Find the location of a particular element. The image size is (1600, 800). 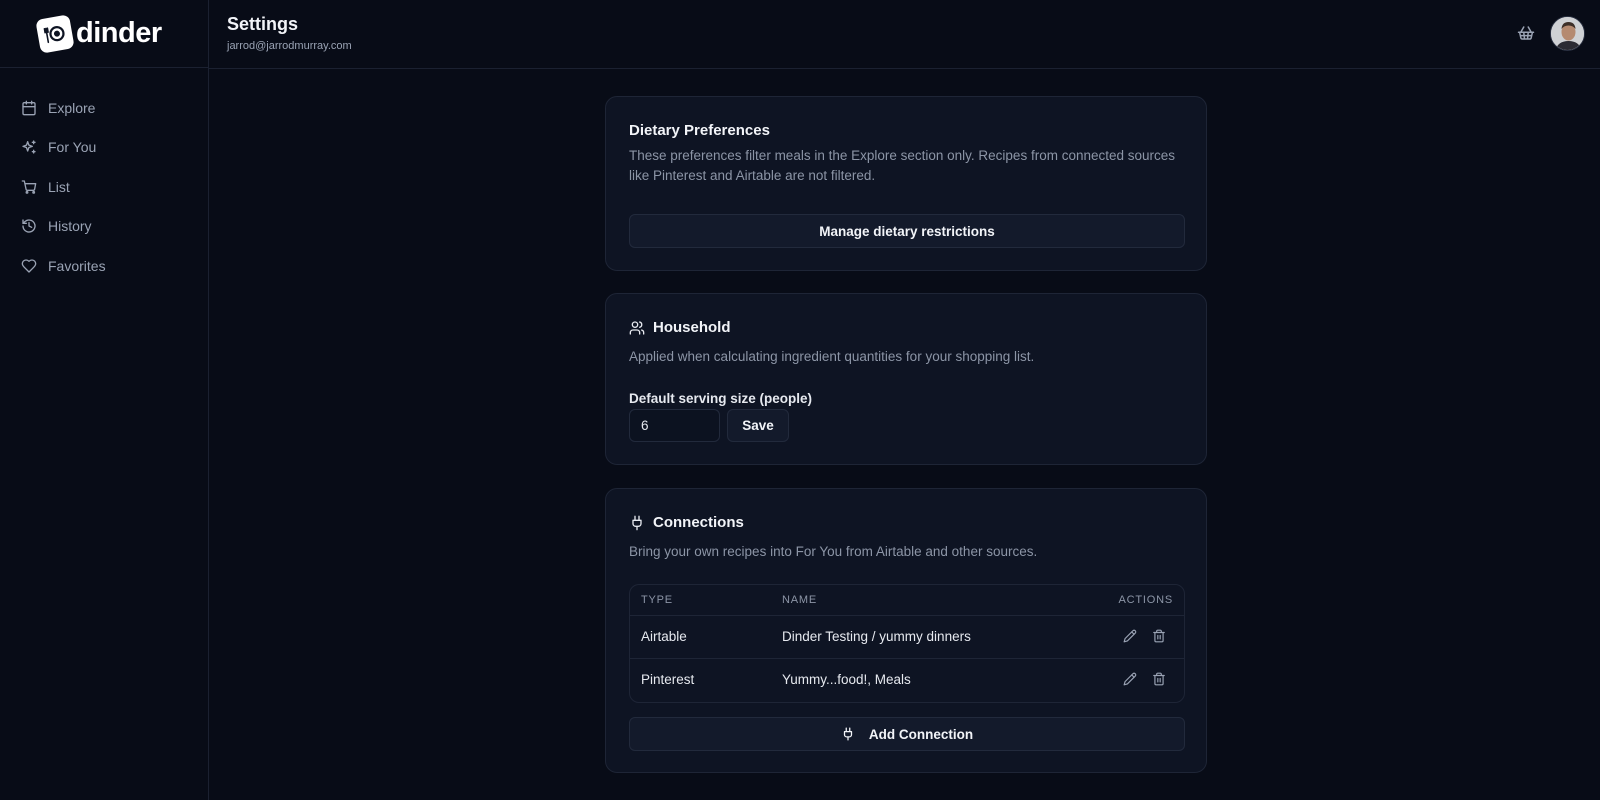

serving-size-input is located at coordinates (674, 425).